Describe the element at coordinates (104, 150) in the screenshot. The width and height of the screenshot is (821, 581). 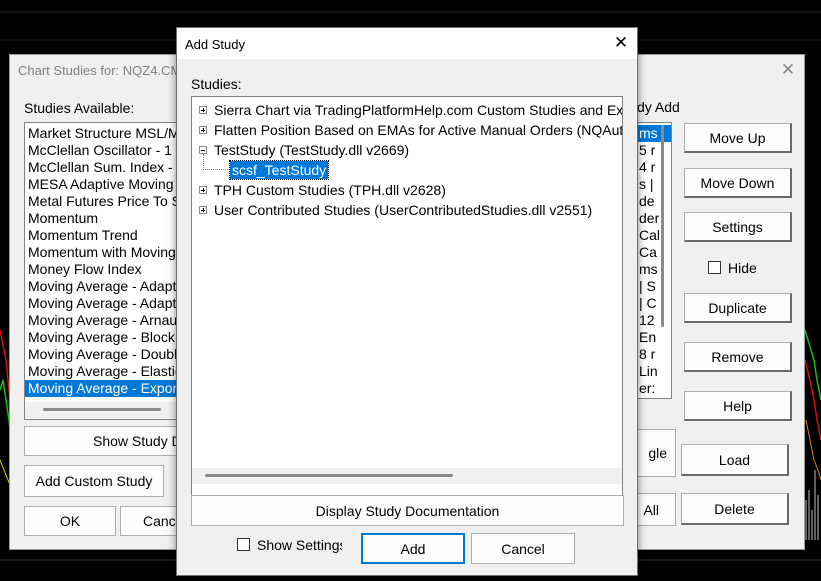
I see `list-item: McClellan Oscillator - 1 Chart` at that location.